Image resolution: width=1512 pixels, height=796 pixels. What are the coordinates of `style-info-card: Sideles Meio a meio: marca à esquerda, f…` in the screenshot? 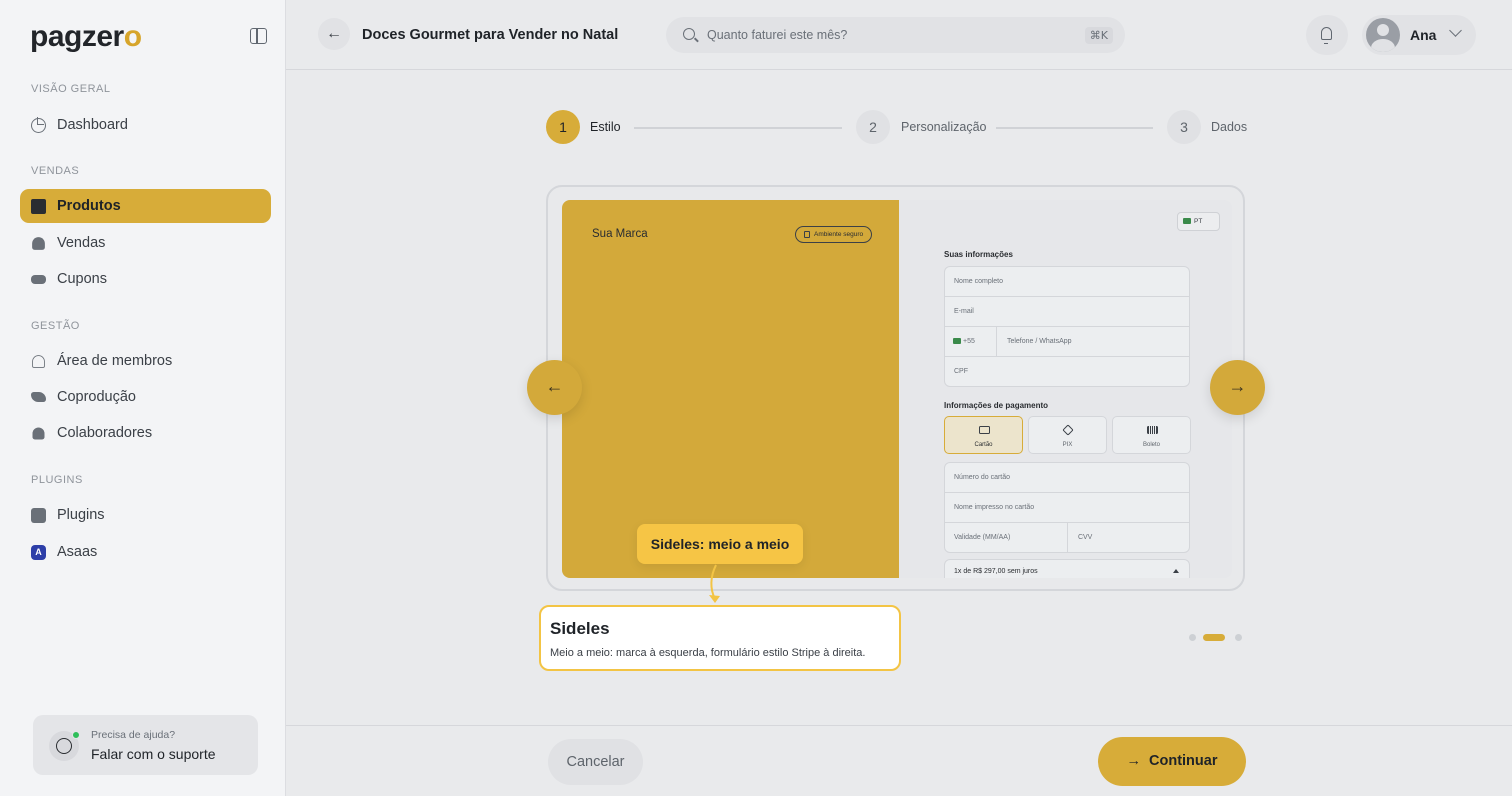 It's located at (720, 638).